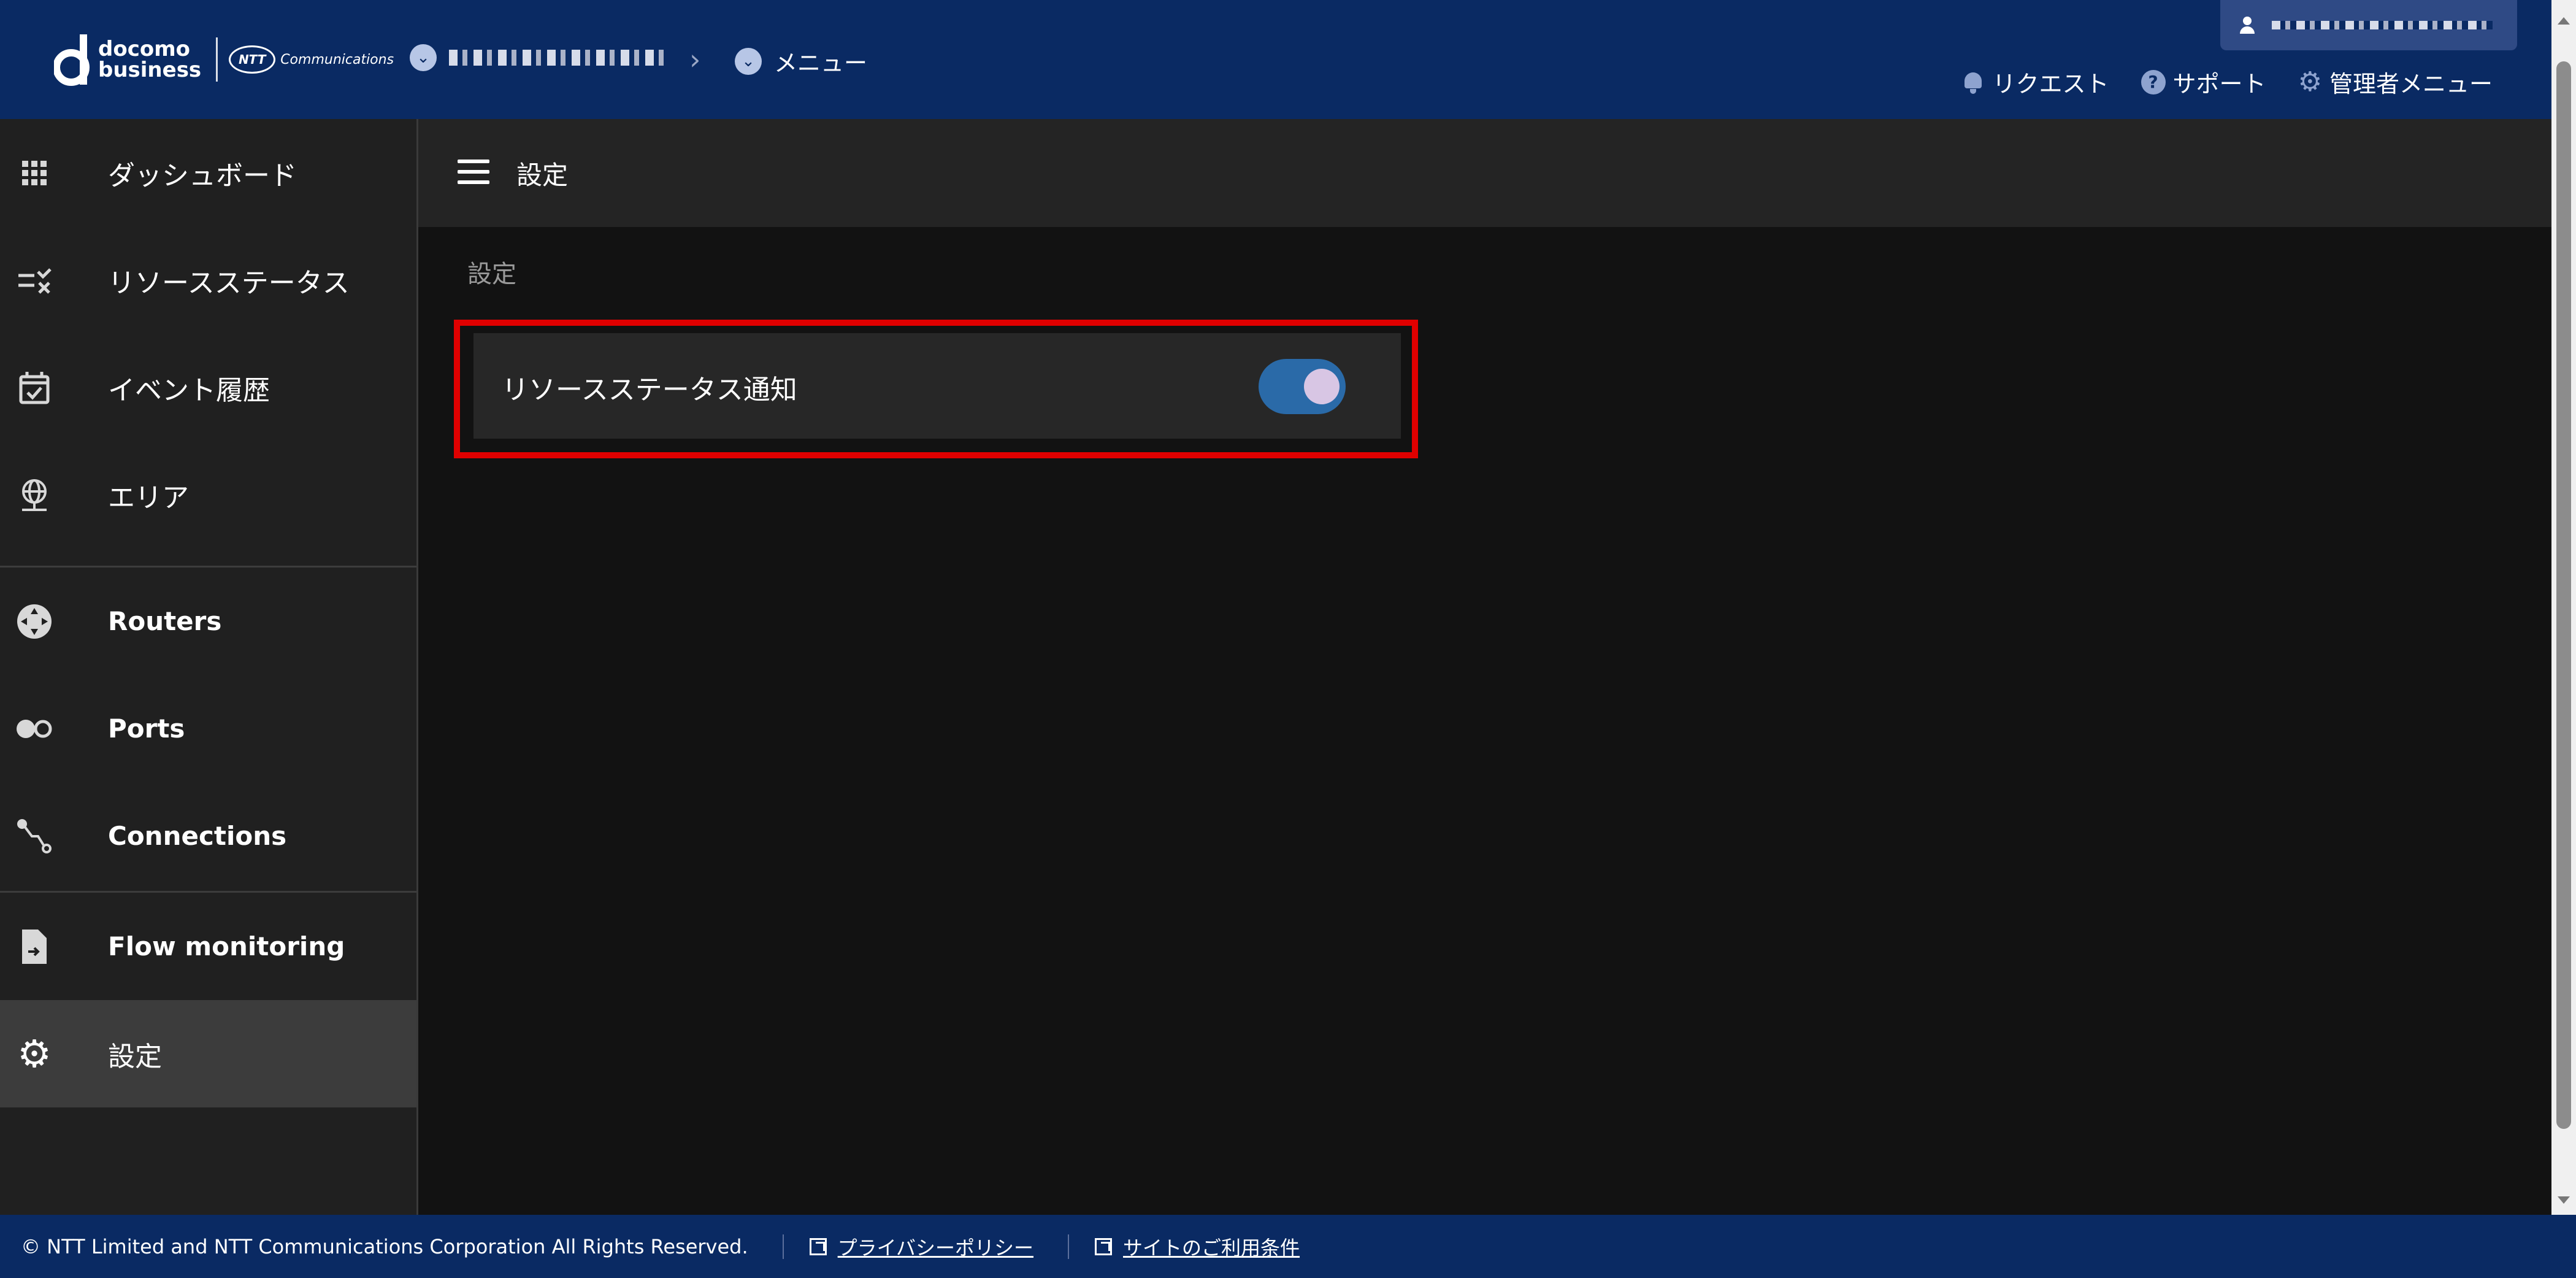  I want to click on user-name-masked, so click(2382, 25).